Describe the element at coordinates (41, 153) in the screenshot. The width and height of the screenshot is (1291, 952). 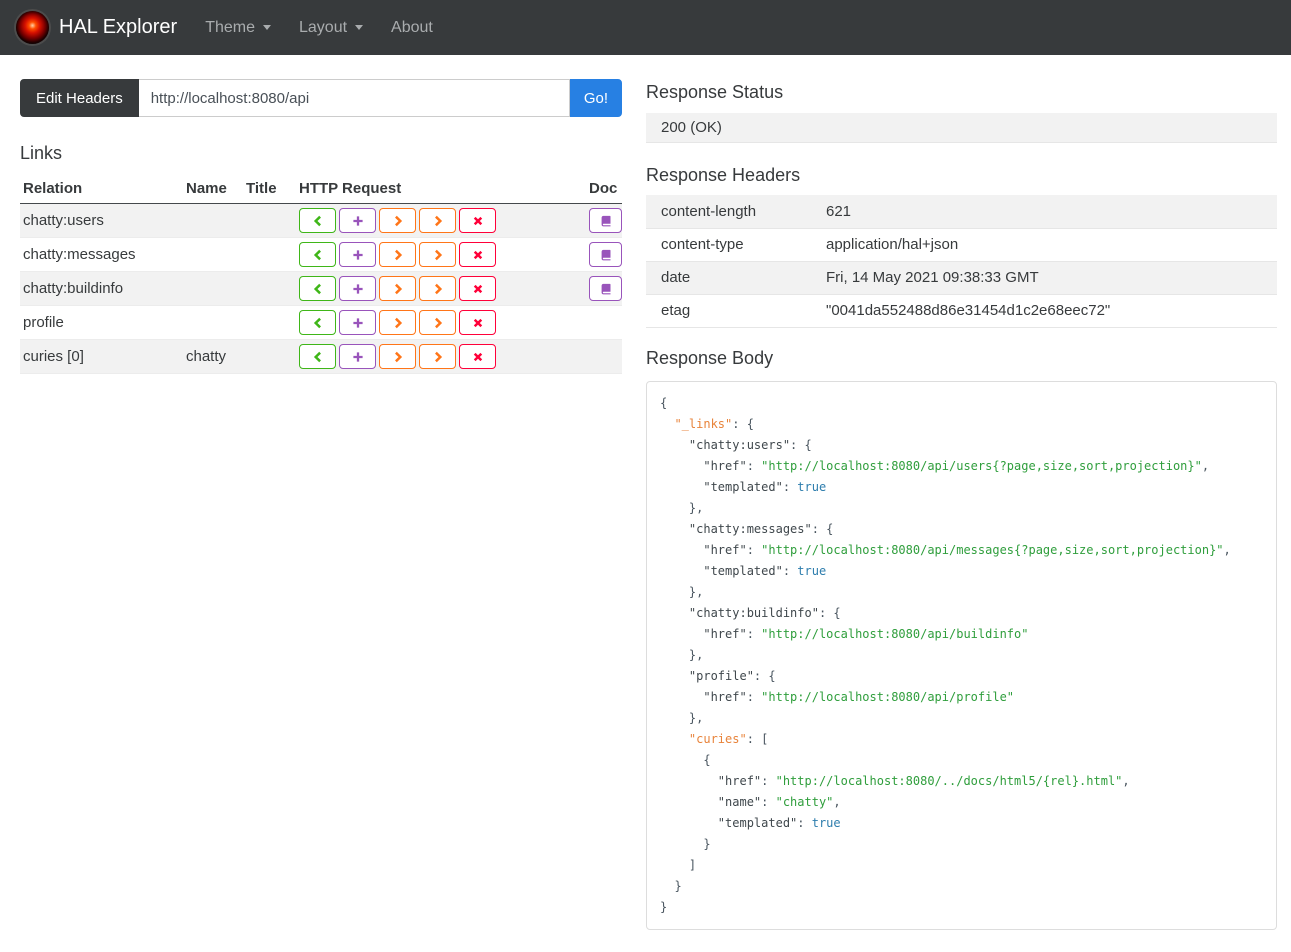
I see `links-section-title: Links` at that location.